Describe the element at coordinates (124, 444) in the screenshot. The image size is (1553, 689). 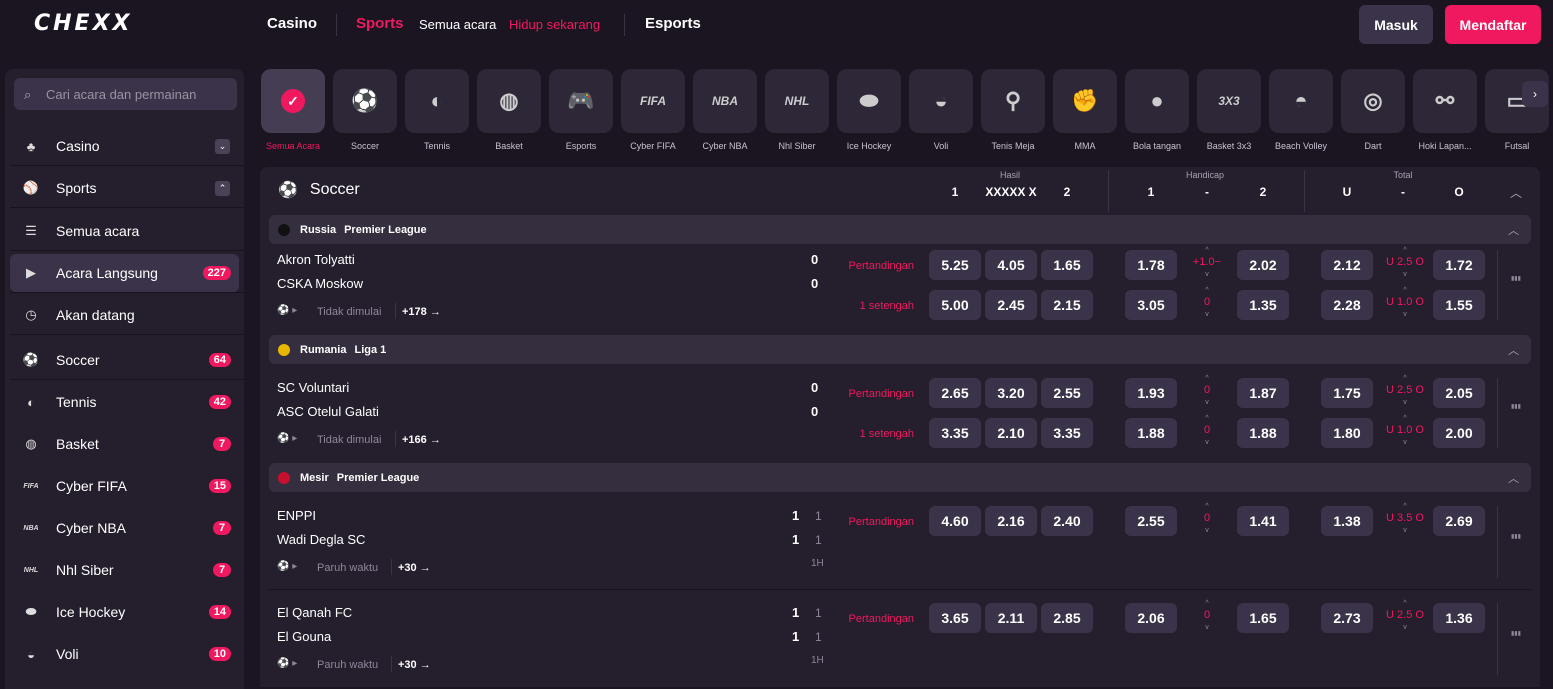
I see `sidebar-item-basket: ◍ Basket 7` at that location.